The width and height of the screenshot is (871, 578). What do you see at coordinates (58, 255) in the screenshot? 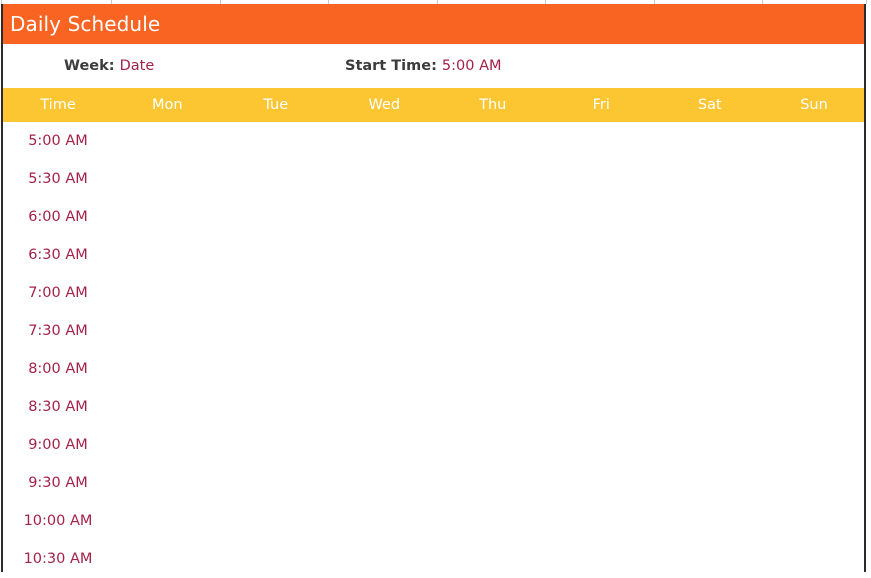
I see `time-slot-label: 6:30 AM` at bounding box center [58, 255].